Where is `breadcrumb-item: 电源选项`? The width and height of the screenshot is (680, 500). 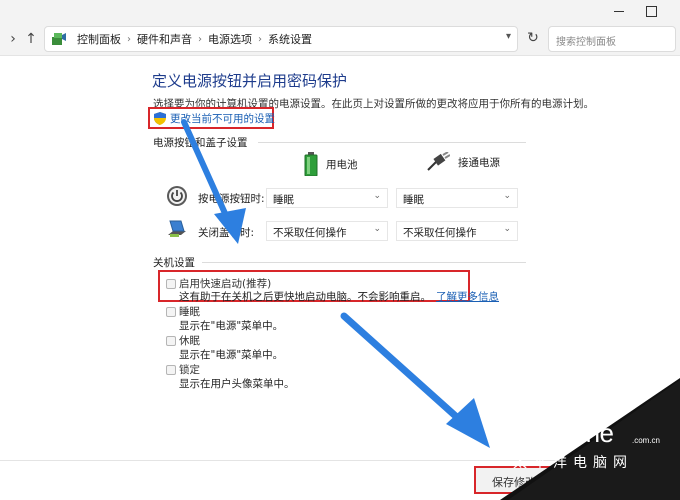
breadcrumb-item: 电源选项 is located at coordinates (230, 39).